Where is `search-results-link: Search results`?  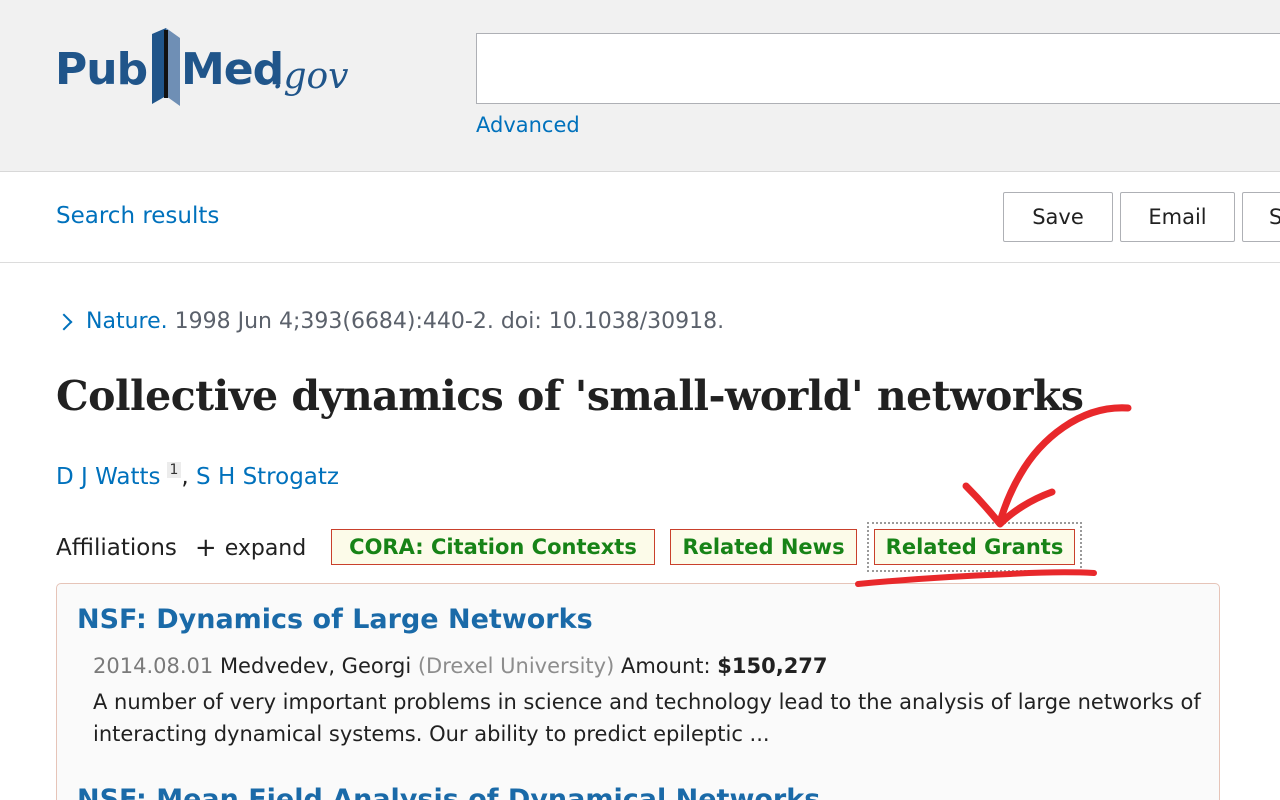 search-results-link: Search results is located at coordinates (137, 216).